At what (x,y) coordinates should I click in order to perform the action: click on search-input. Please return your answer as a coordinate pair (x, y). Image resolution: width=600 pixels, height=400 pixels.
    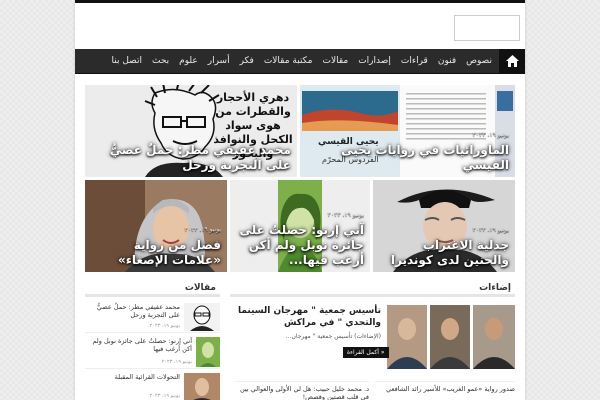
    Looking at the image, I should click on (487, 28).